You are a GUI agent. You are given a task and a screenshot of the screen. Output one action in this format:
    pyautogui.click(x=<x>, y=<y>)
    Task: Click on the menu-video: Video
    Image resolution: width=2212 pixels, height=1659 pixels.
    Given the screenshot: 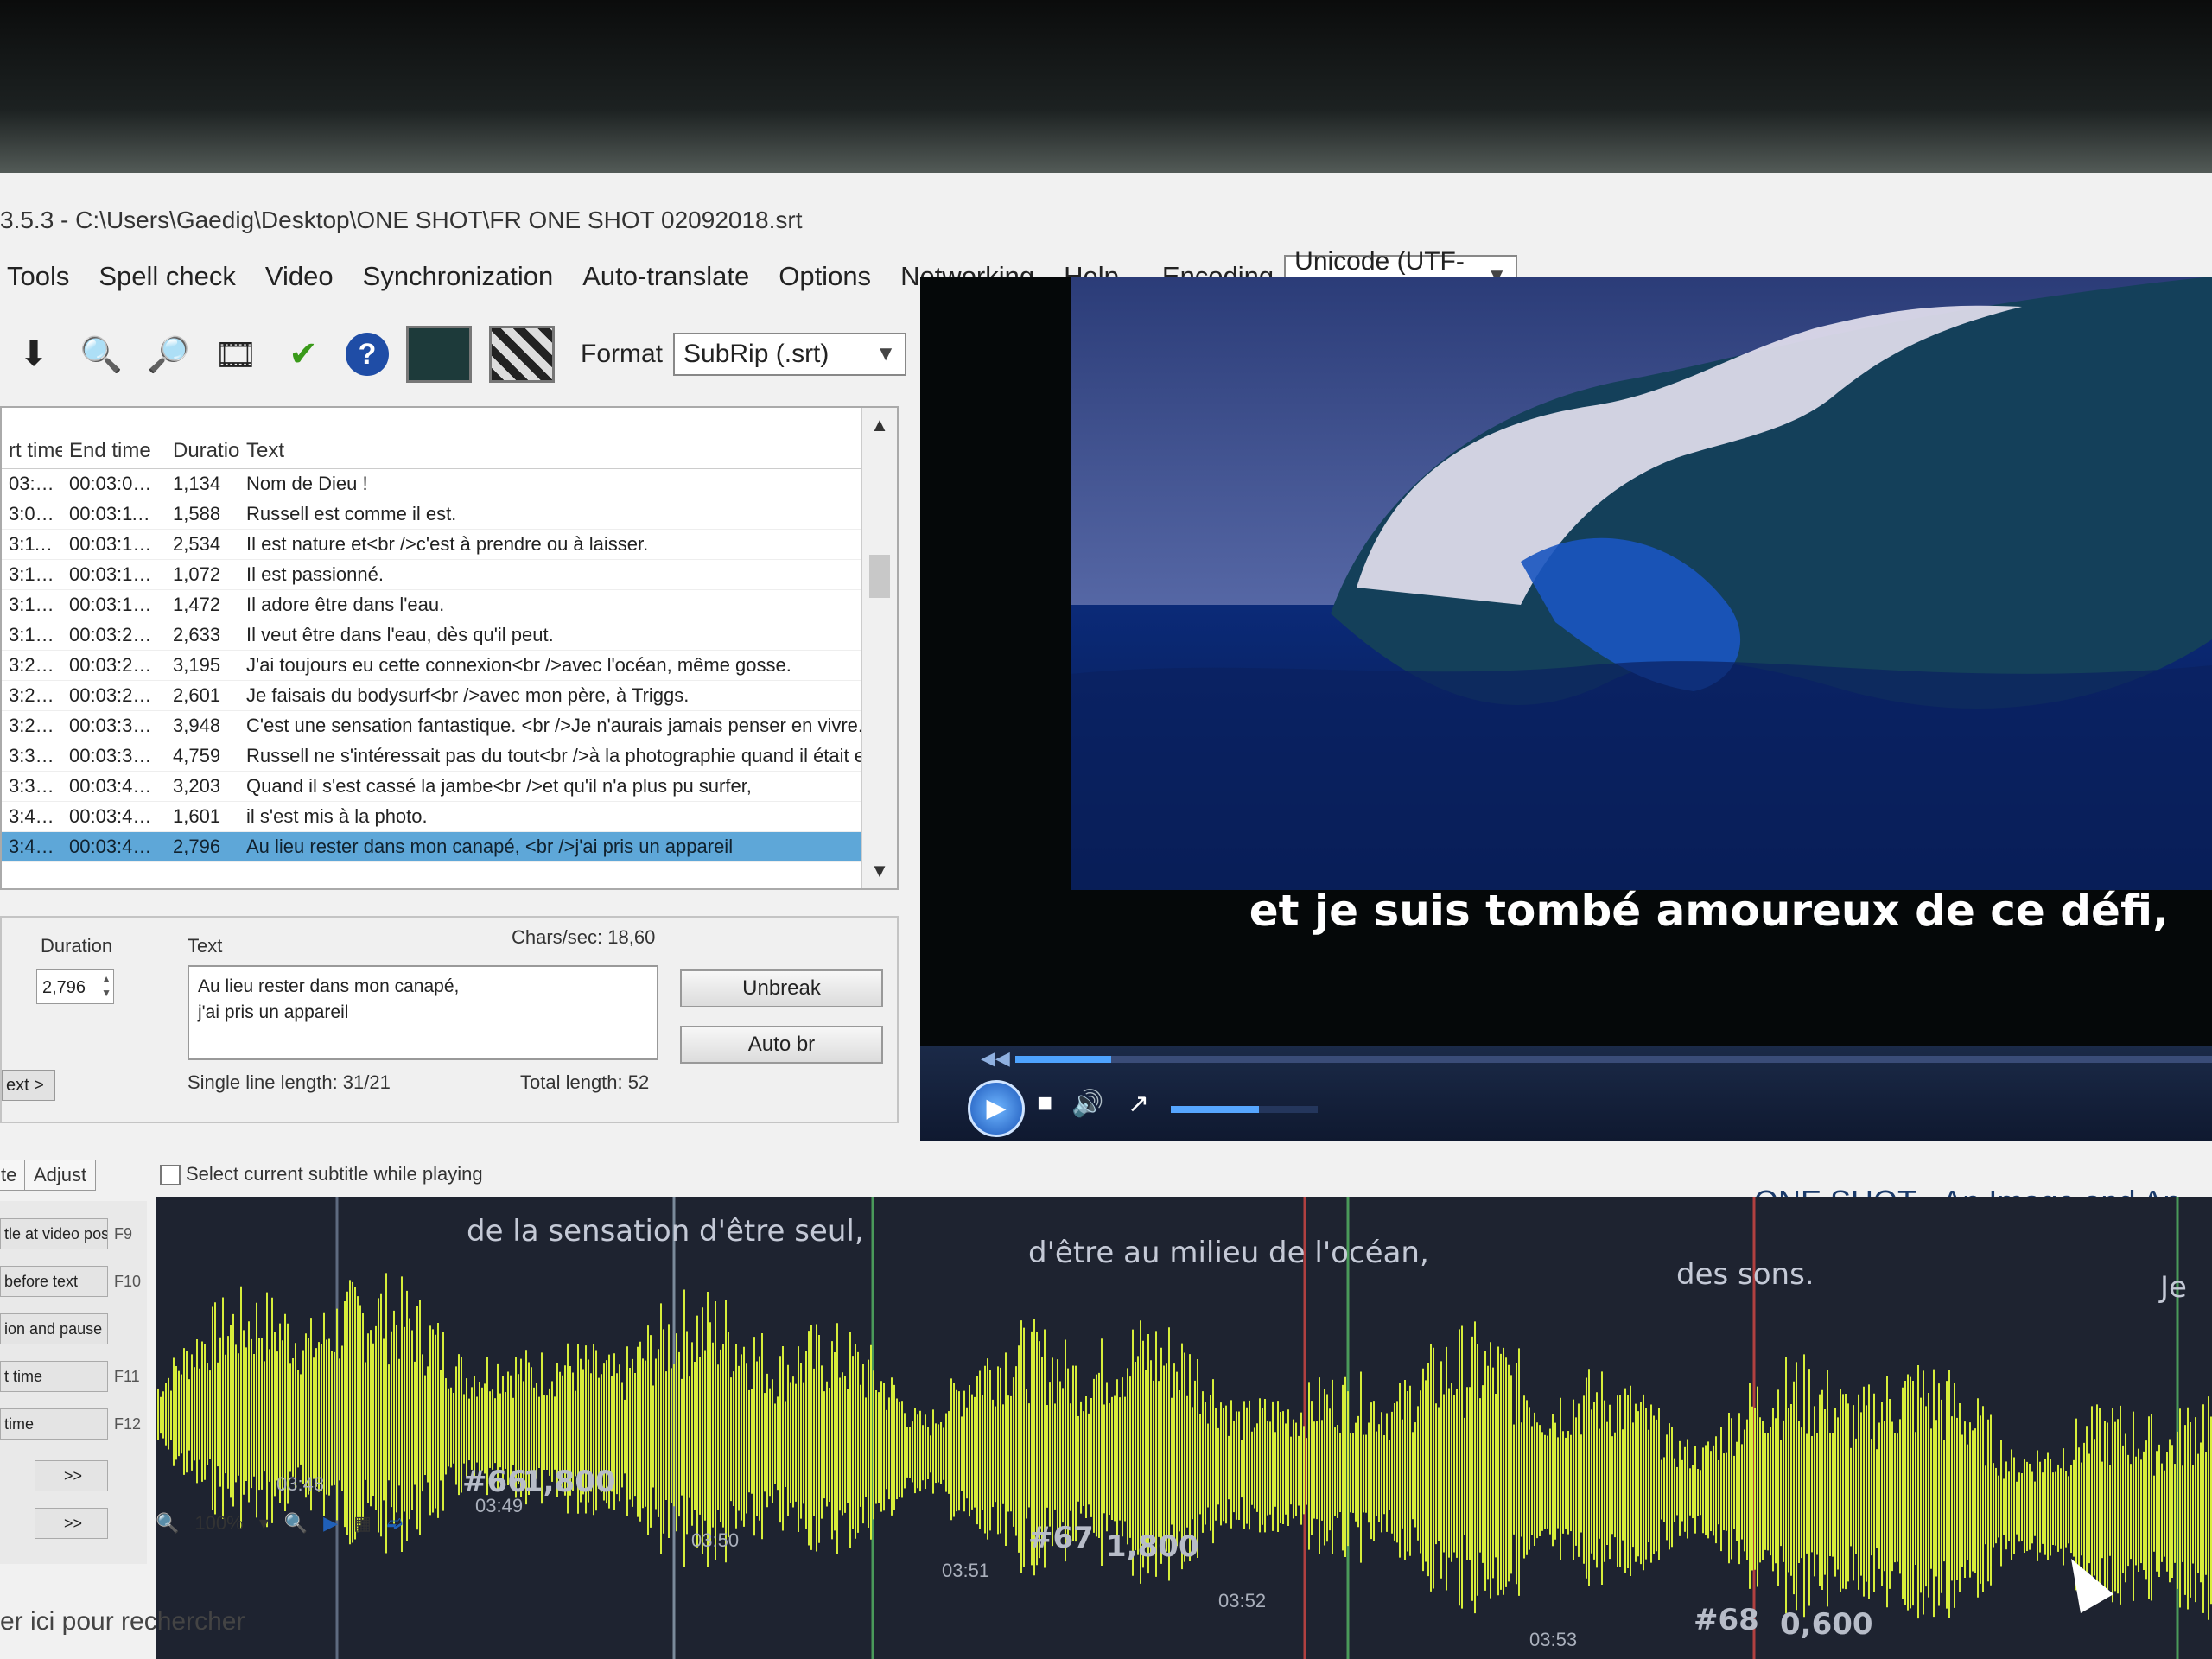 What is the action you would take?
    pyautogui.click(x=299, y=276)
    